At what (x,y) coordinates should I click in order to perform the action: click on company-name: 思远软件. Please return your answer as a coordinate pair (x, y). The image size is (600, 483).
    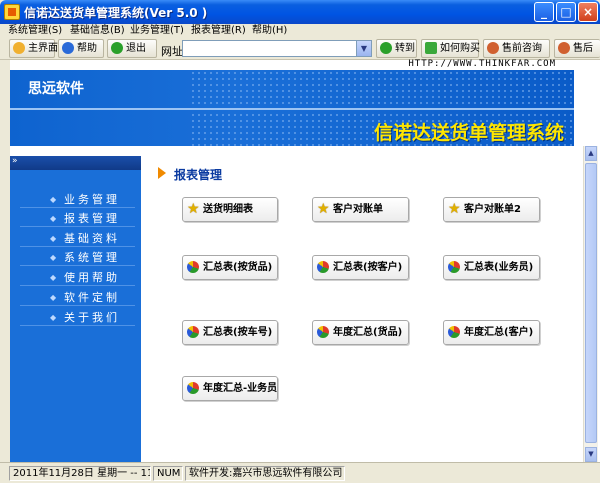
    Looking at the image, I should click on (56, 89).